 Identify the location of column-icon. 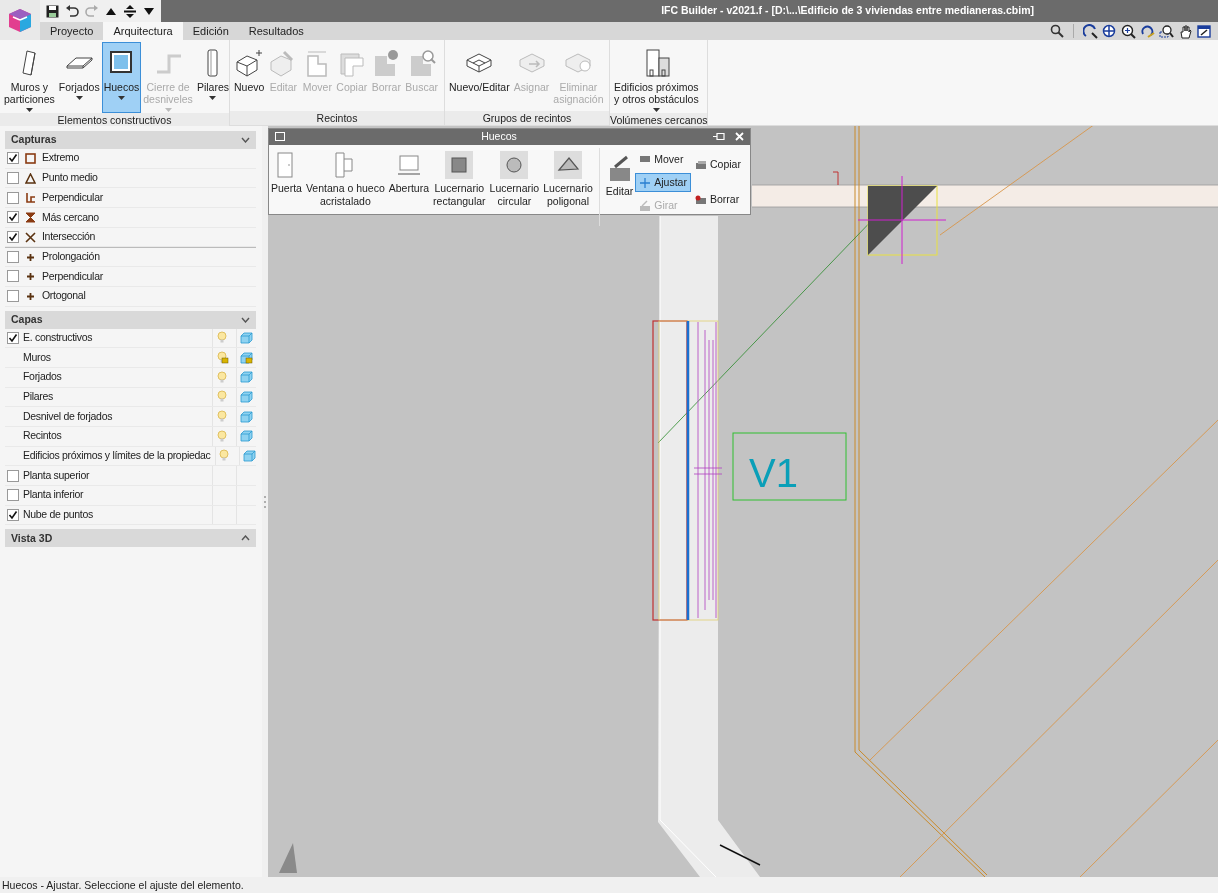
(213, 63).